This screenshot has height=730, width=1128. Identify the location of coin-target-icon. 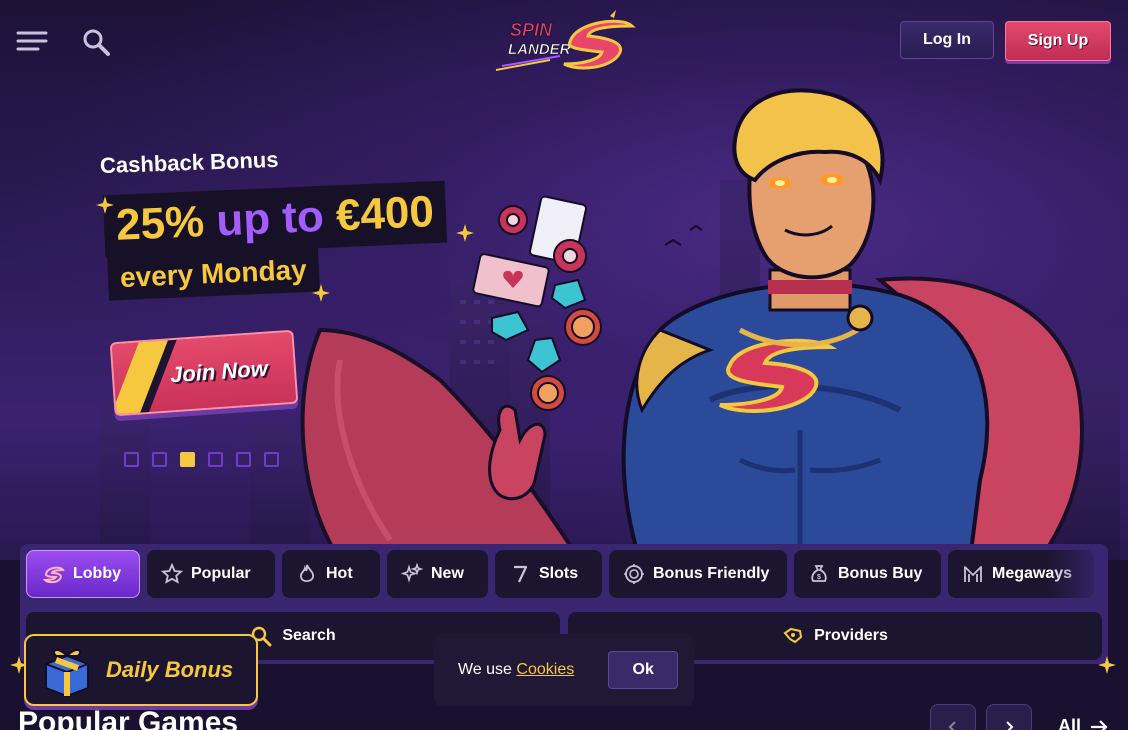
(634, 574).